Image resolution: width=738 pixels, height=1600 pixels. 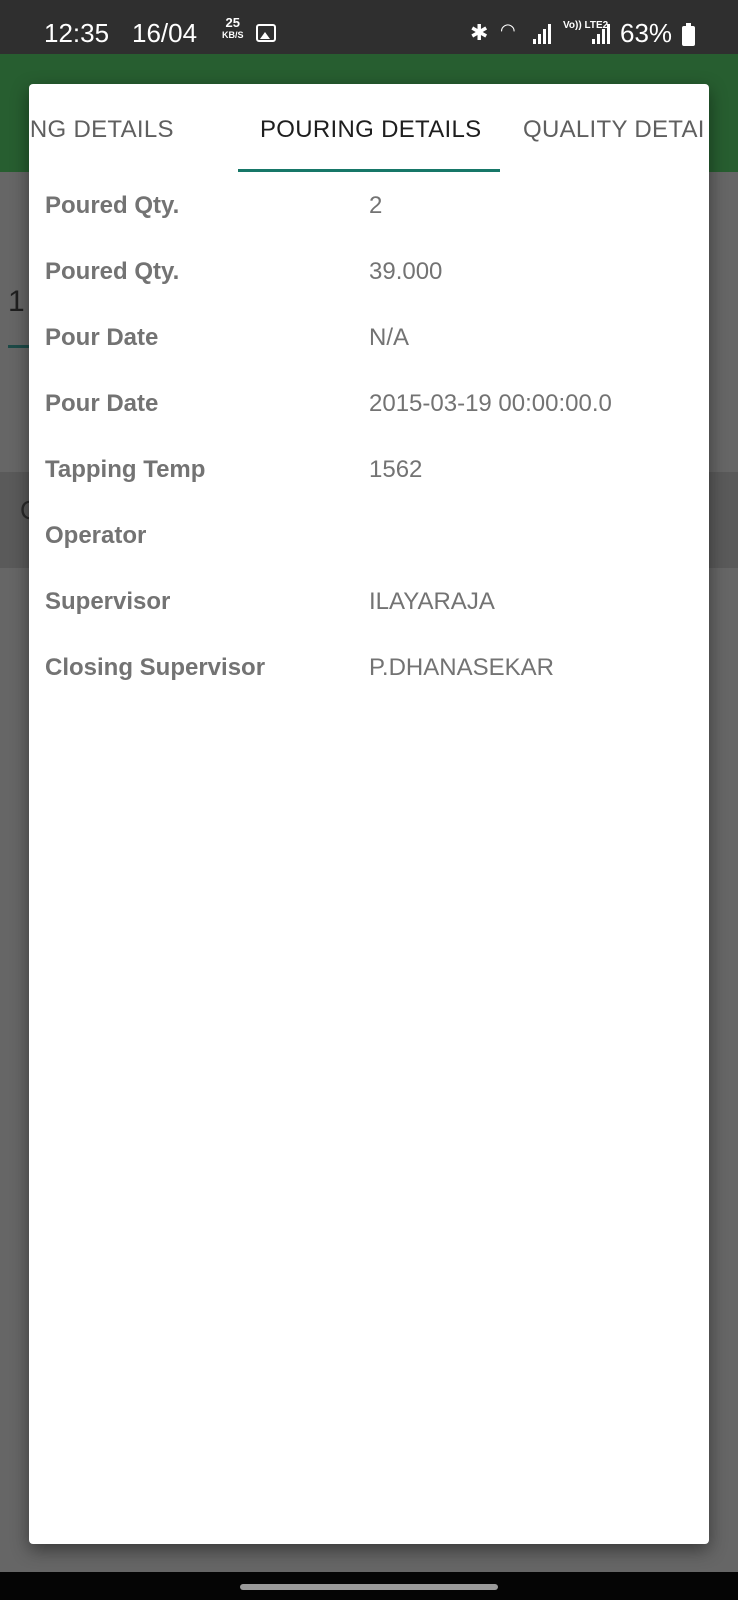 I want to click on detail-value: 39.000, so click(x=406, y=271).